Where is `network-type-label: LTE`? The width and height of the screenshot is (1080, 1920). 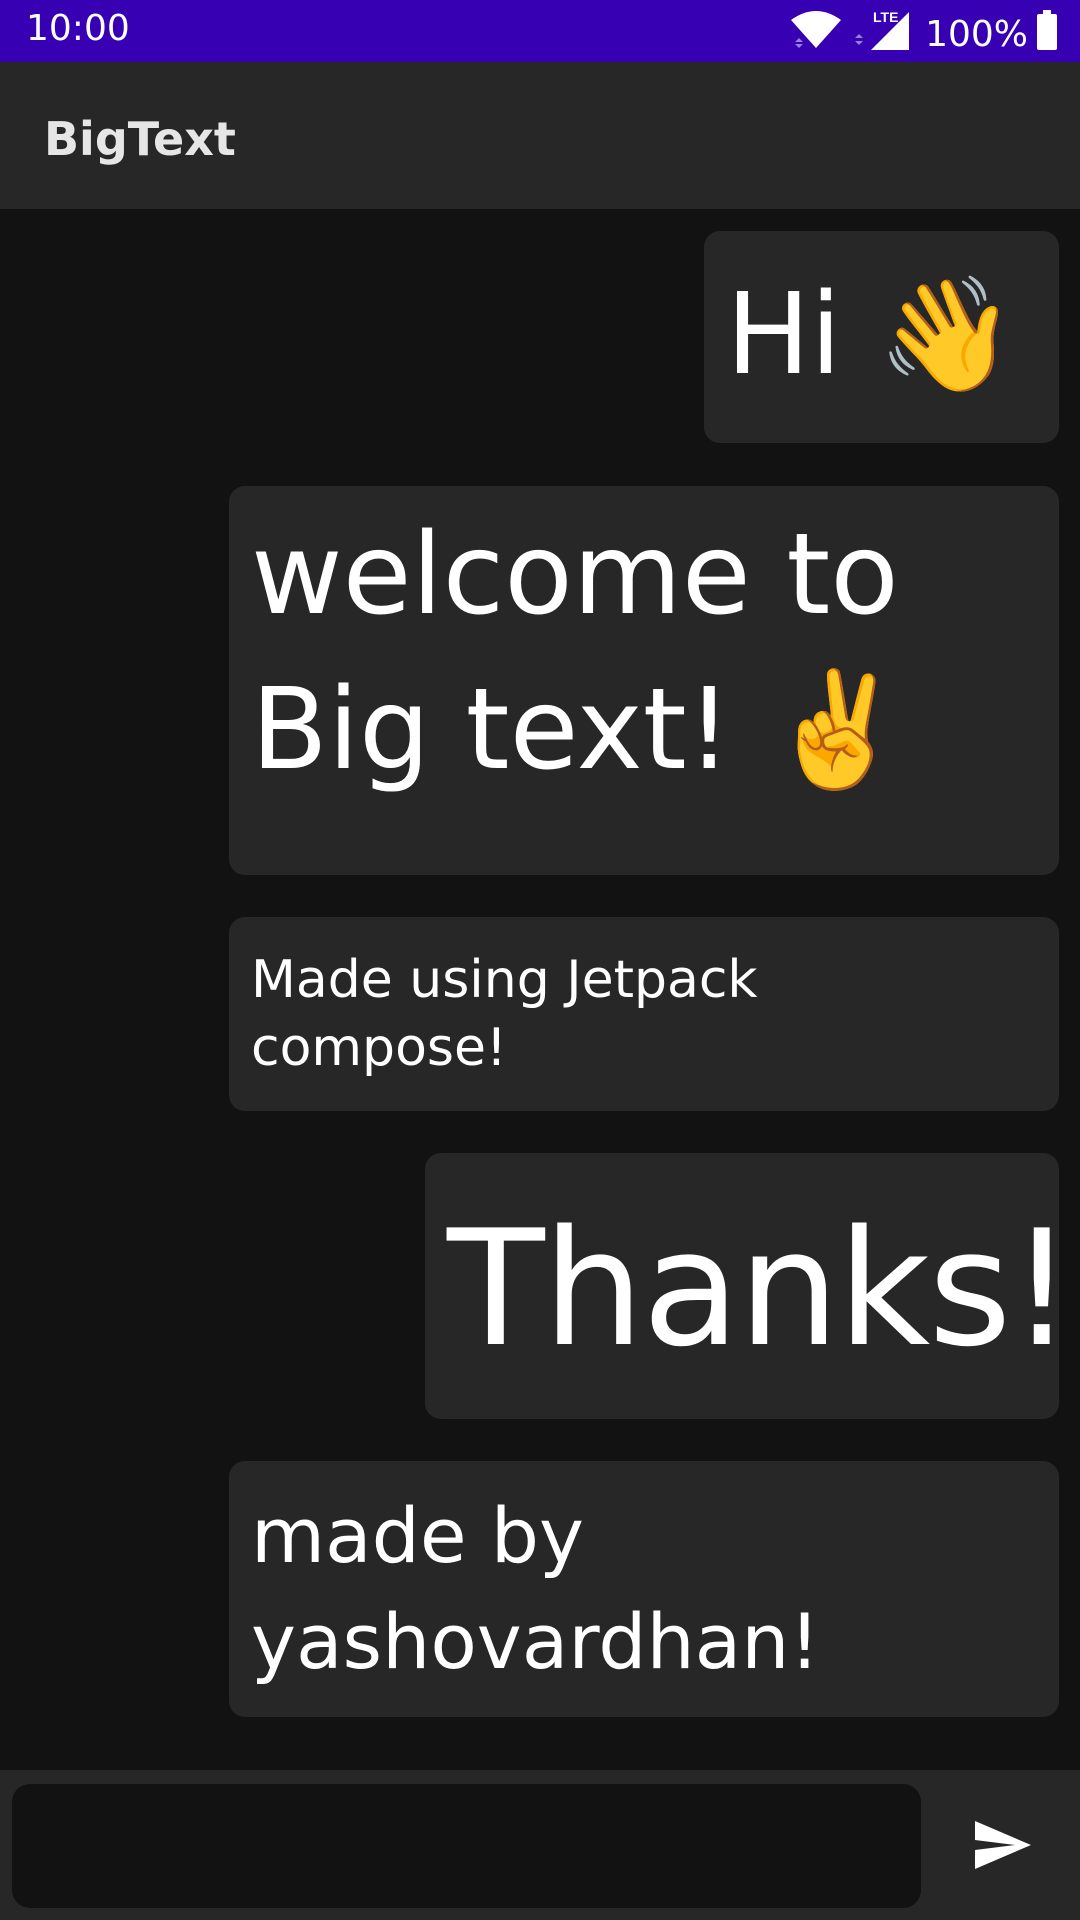 network-type-label: LTE is located at coordinates (885, 17).